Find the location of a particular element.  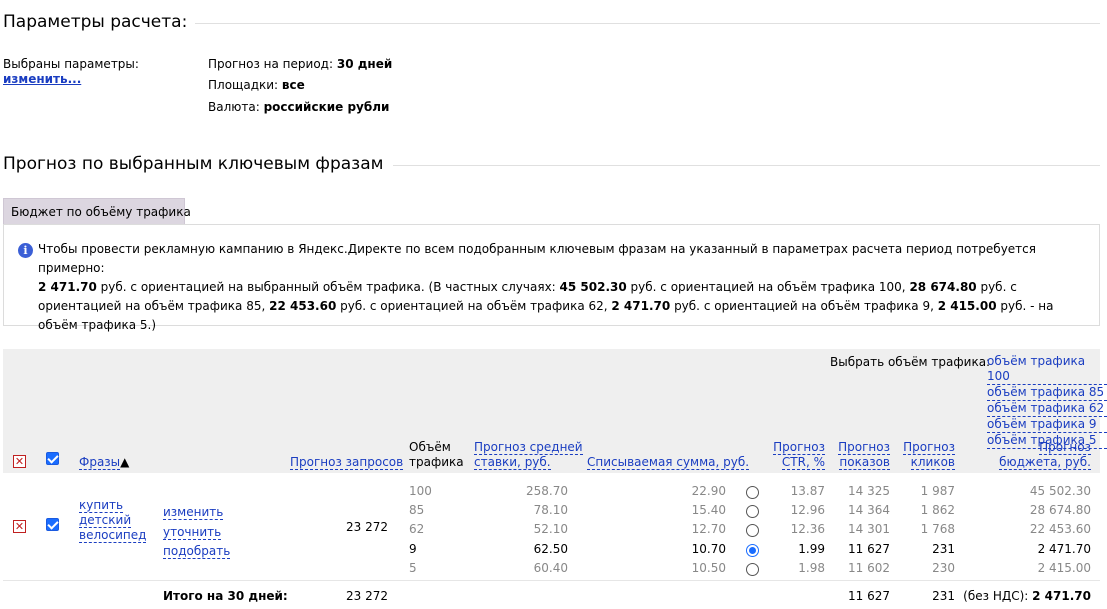

shows-header: Прогноз показов is located at coordinates (860, 455).